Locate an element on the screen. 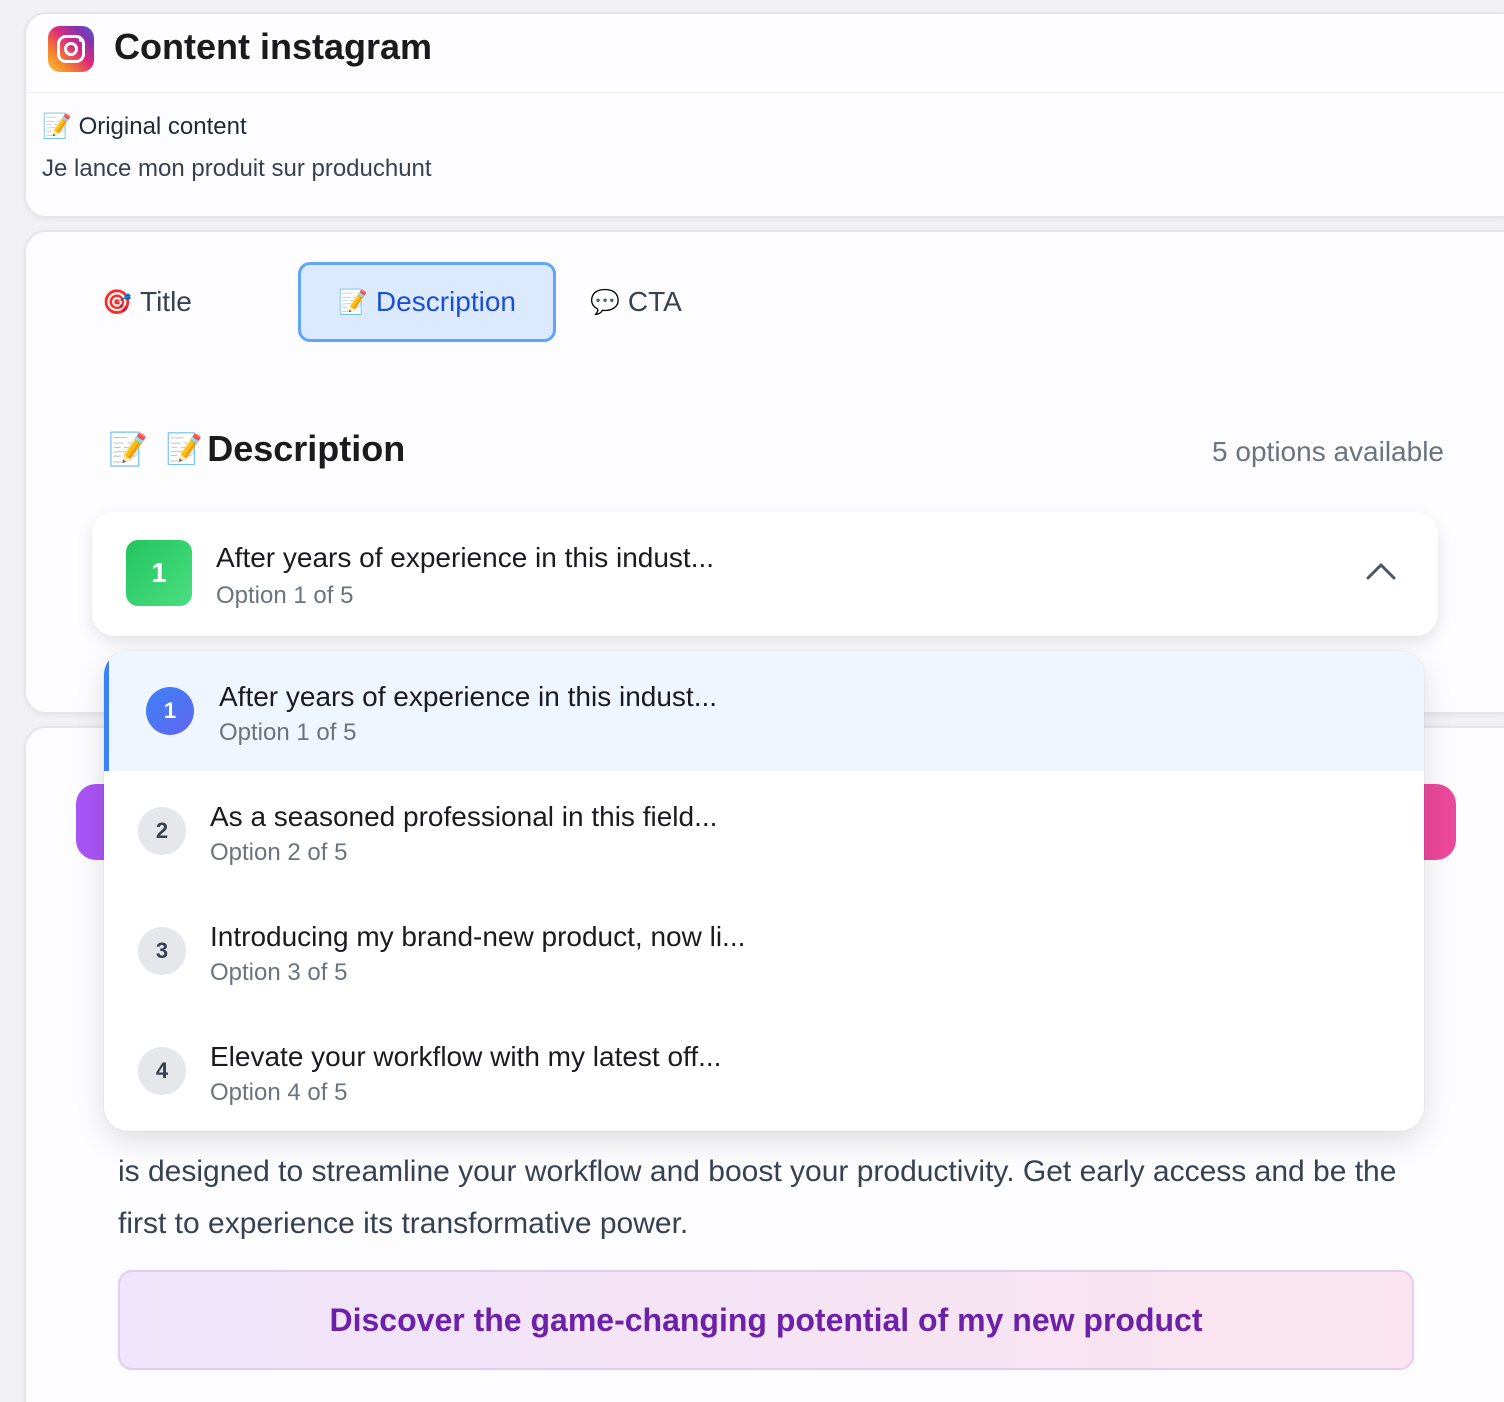  option-number-badge: 3 is located at coordinates (162, 951).